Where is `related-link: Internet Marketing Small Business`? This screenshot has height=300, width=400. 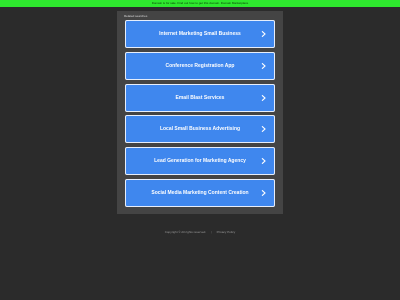 related-link: Internet Marketing Small Business is located at coordinates (200, 34).